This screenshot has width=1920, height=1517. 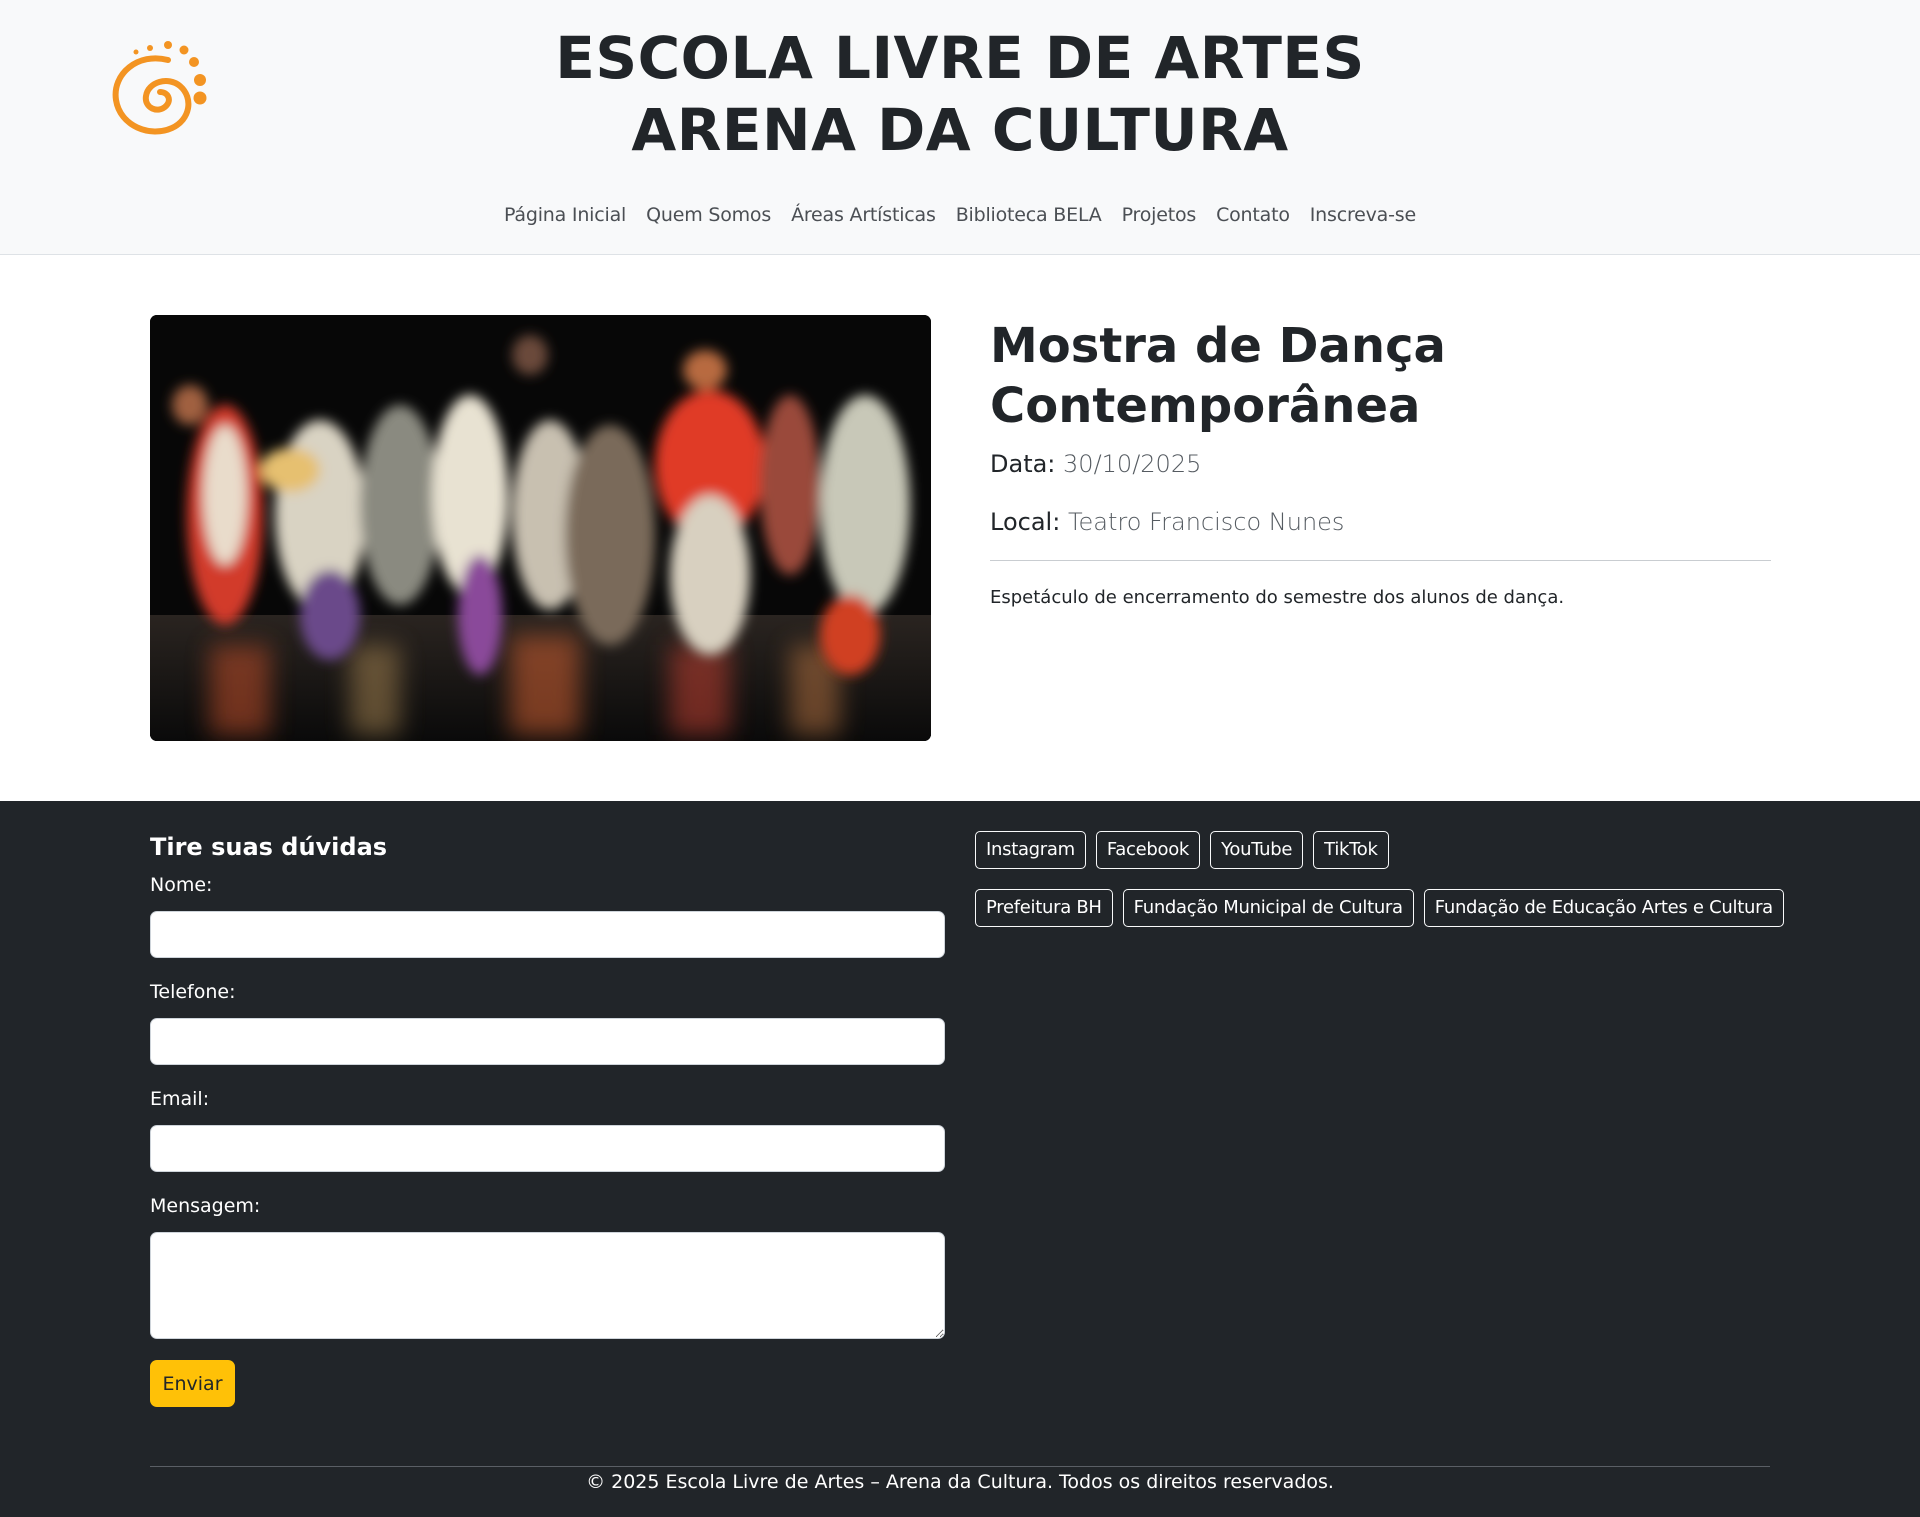 What do you see at coordinates (1206, 522) in the screenshot?
I see `event-location-value: Teatro Francisco Nunes` at bounding box center [1206, 522].